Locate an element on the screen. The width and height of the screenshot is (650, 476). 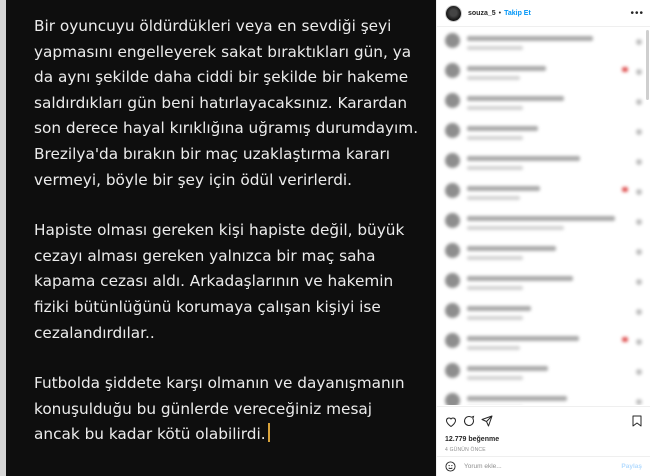
smiley-icon is located at coordinates (450, 466).